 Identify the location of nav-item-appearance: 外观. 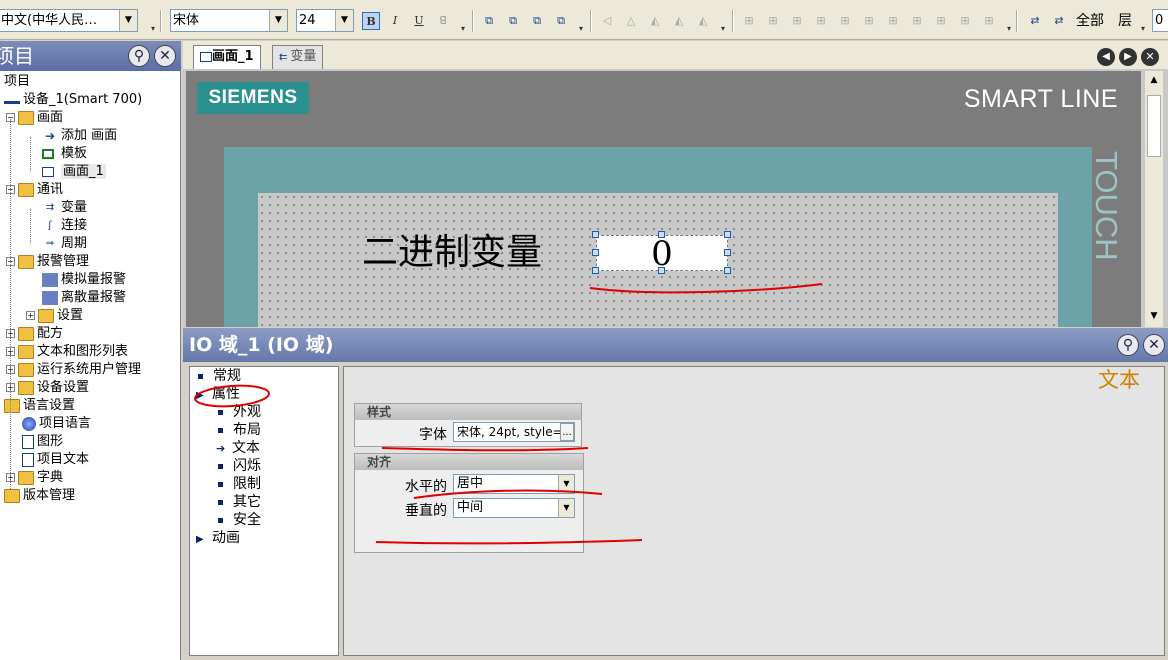
(239, 412).